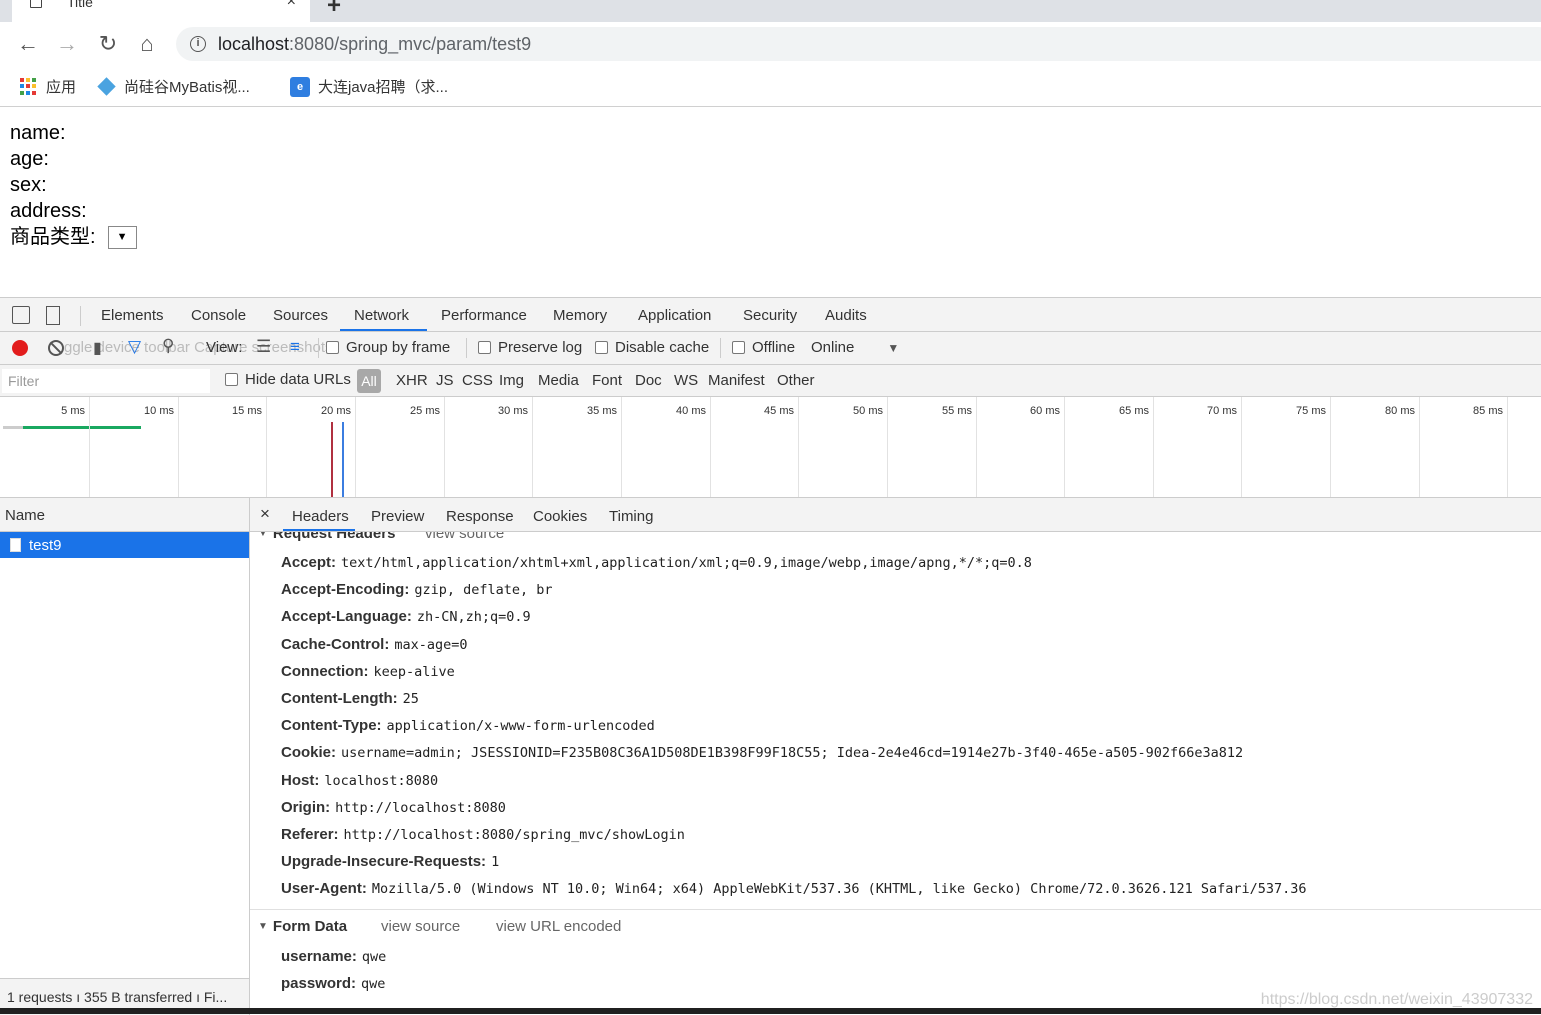 The image size is (1541, 1015). I want to click on site-icon: e, so click(300, 86).